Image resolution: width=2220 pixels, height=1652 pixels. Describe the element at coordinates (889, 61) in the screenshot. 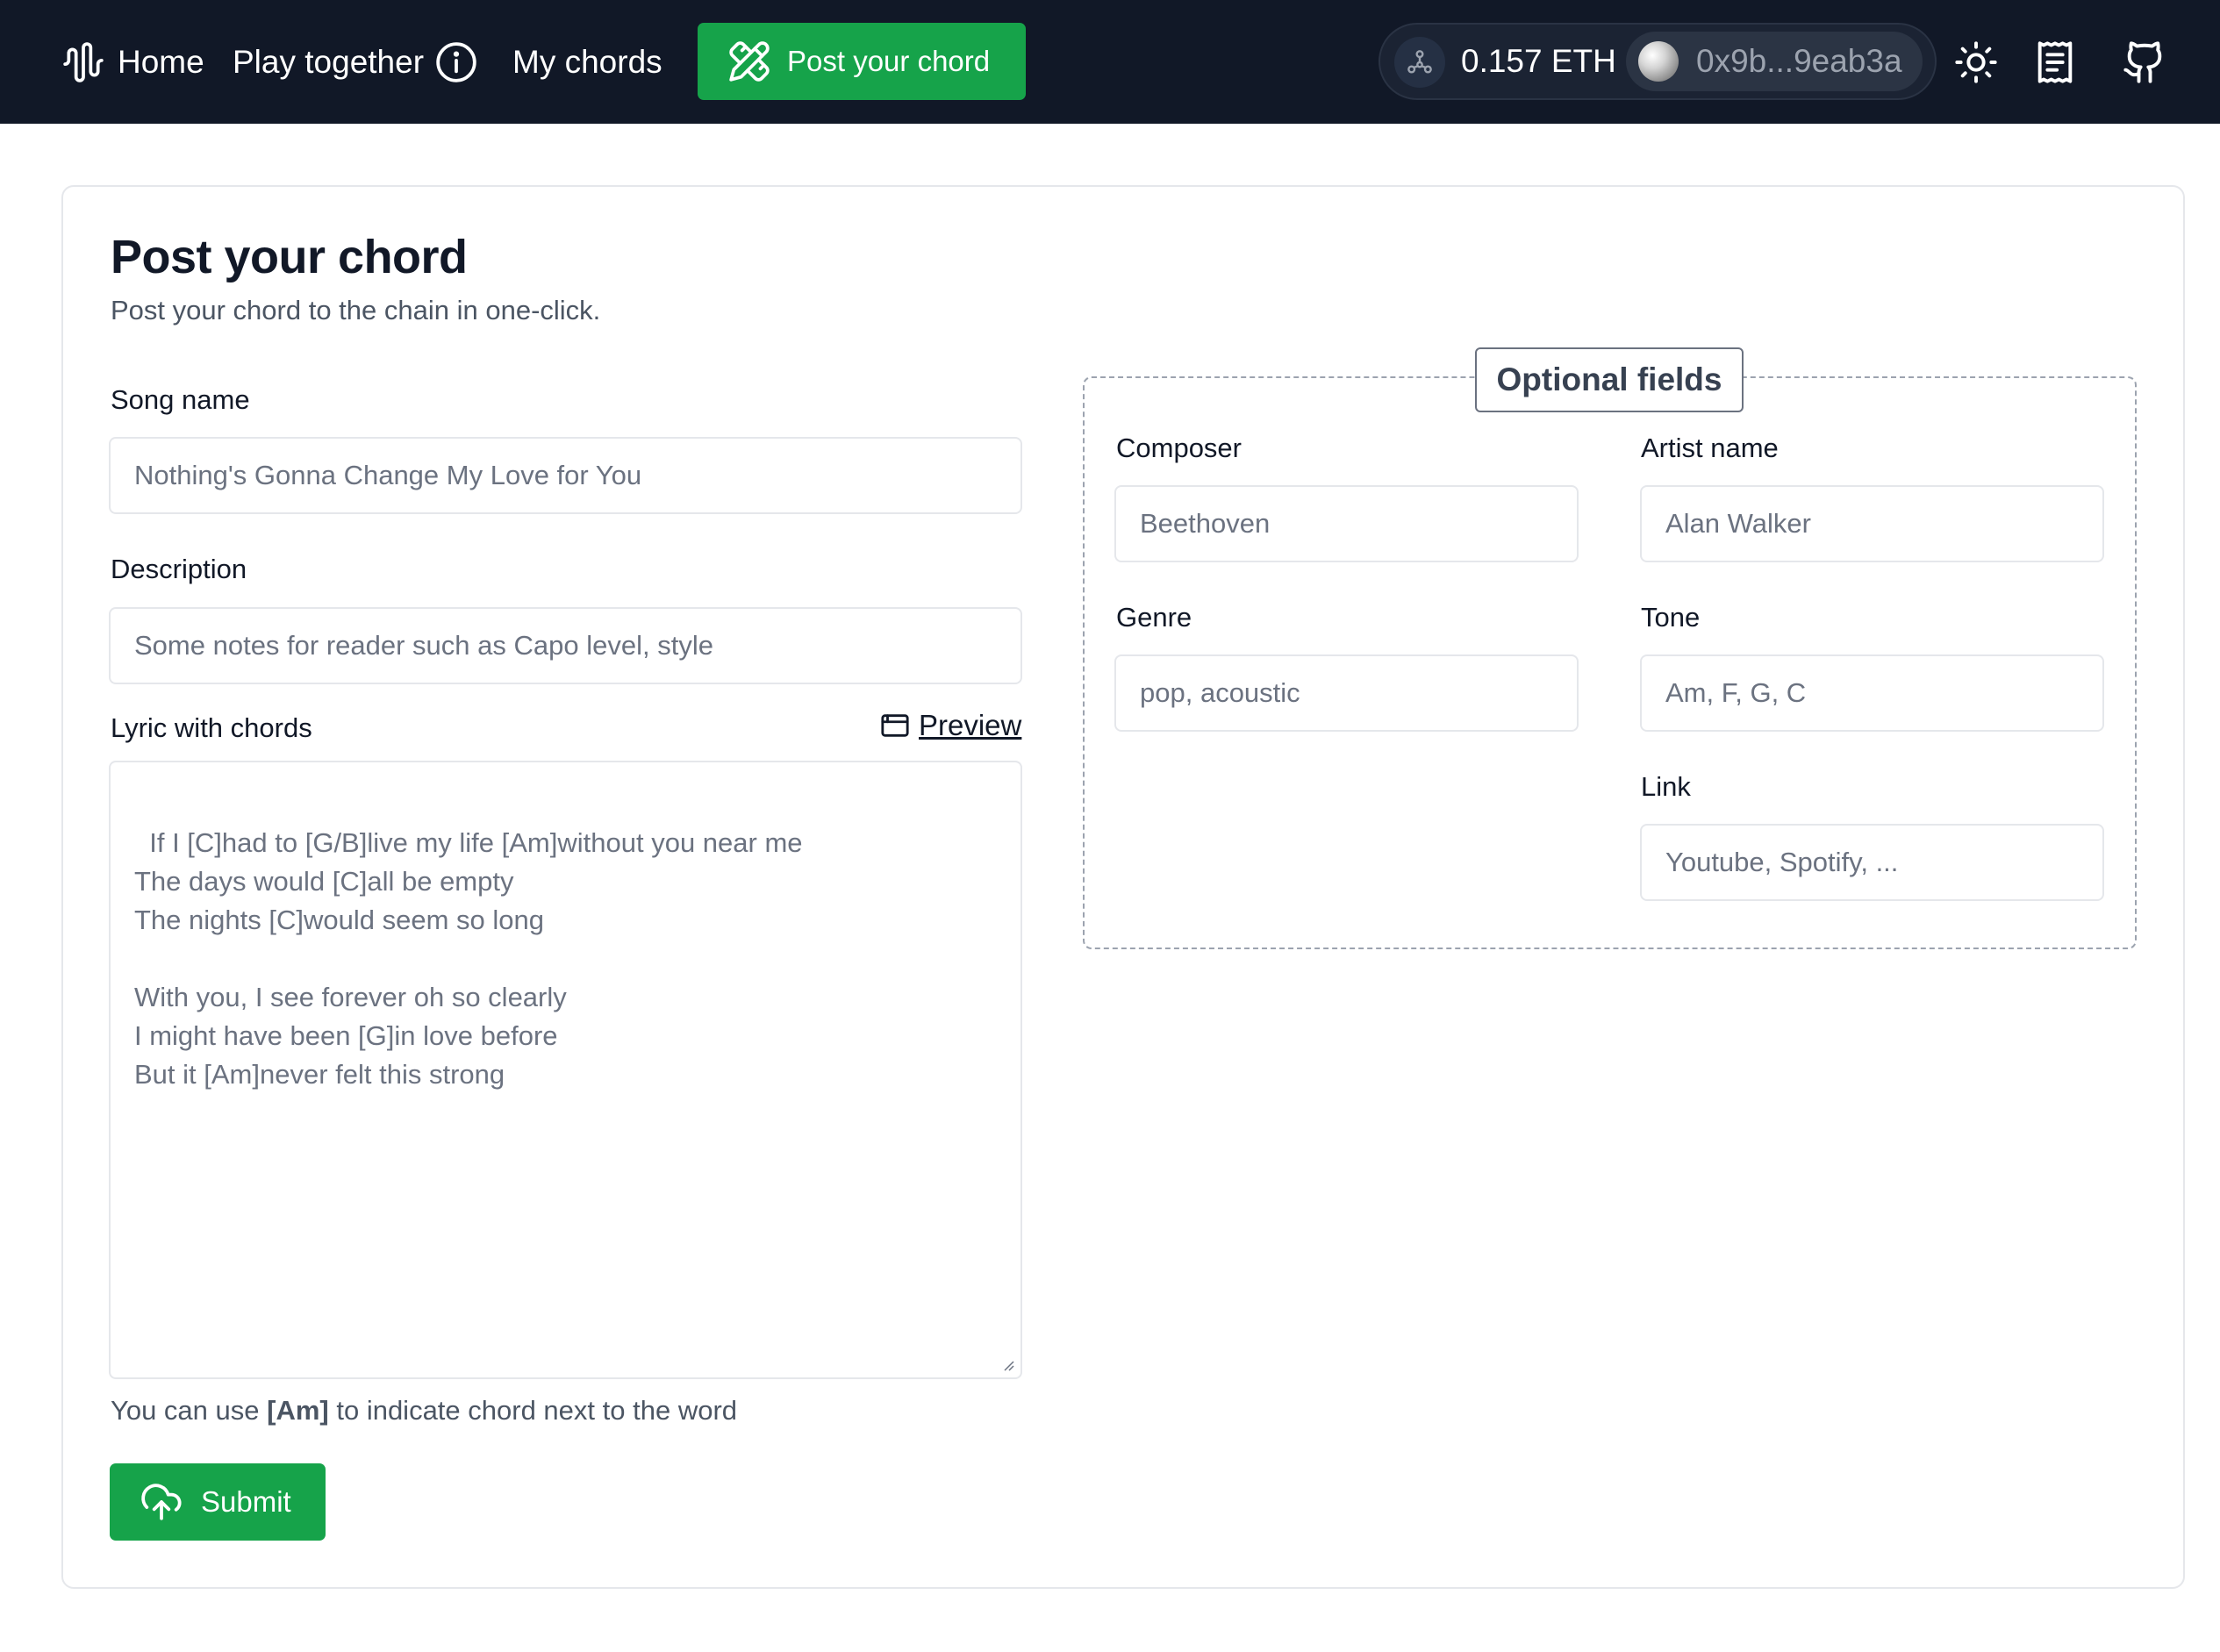

I see `nav-post-chord-label: Post your chord` at that location.